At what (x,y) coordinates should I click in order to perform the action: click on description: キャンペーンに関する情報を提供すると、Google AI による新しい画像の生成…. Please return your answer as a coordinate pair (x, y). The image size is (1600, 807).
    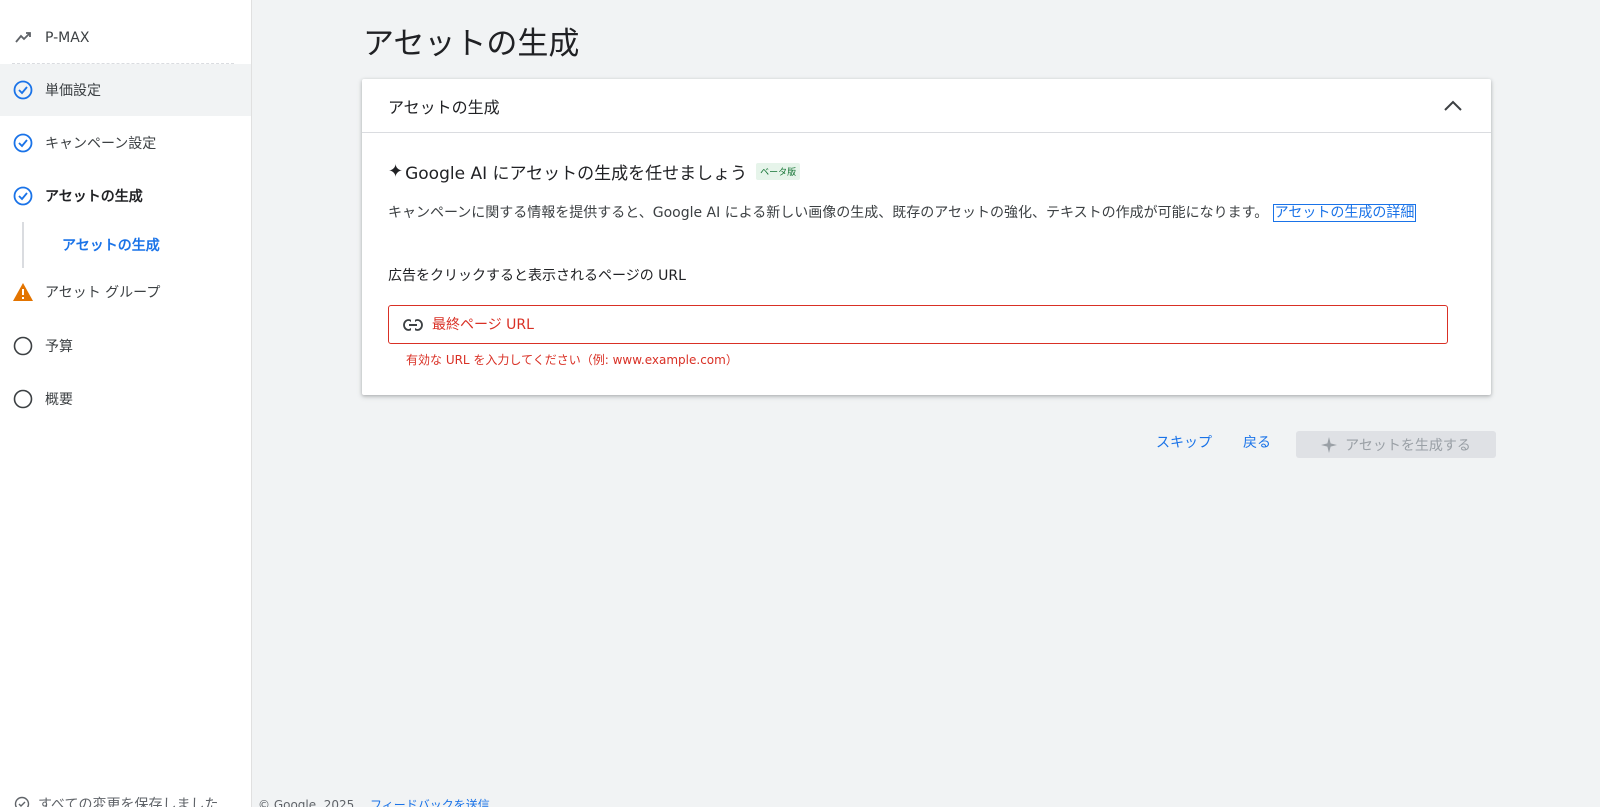
    Looking at the image, I should click on (923, 213).